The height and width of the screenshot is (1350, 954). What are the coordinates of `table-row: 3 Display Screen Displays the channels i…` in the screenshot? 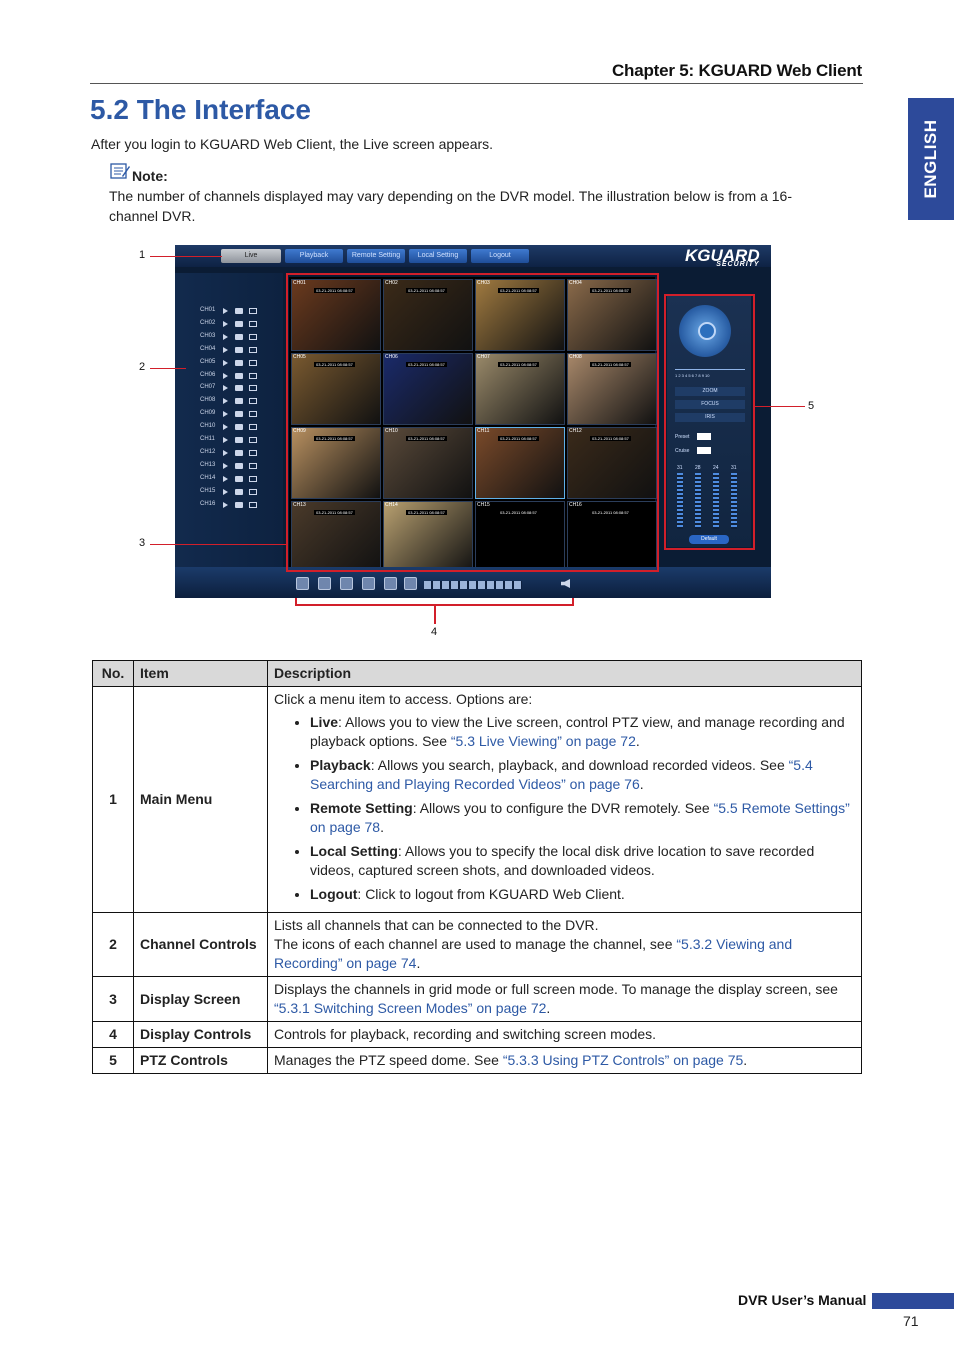 It's located at (477, 999).